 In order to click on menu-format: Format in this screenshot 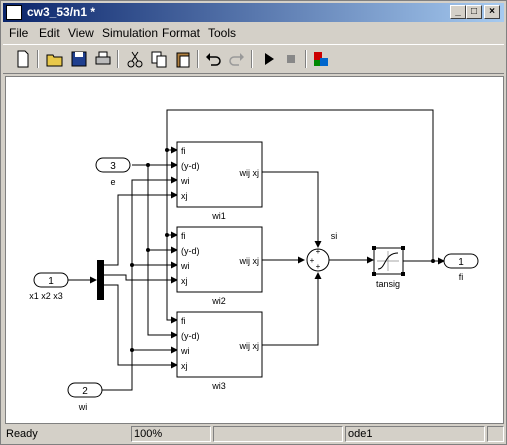, I will do `click(181, 33)`.